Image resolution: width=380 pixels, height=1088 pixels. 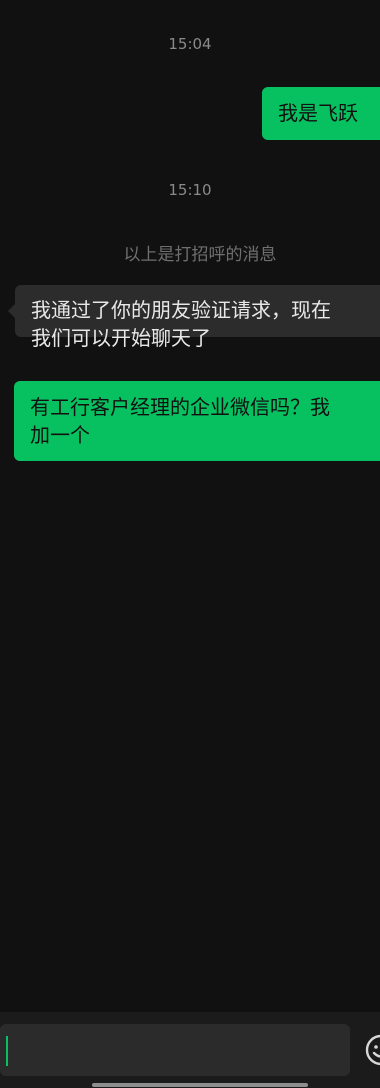 I want to click on bubble-tail, so click(x=11, y=311).